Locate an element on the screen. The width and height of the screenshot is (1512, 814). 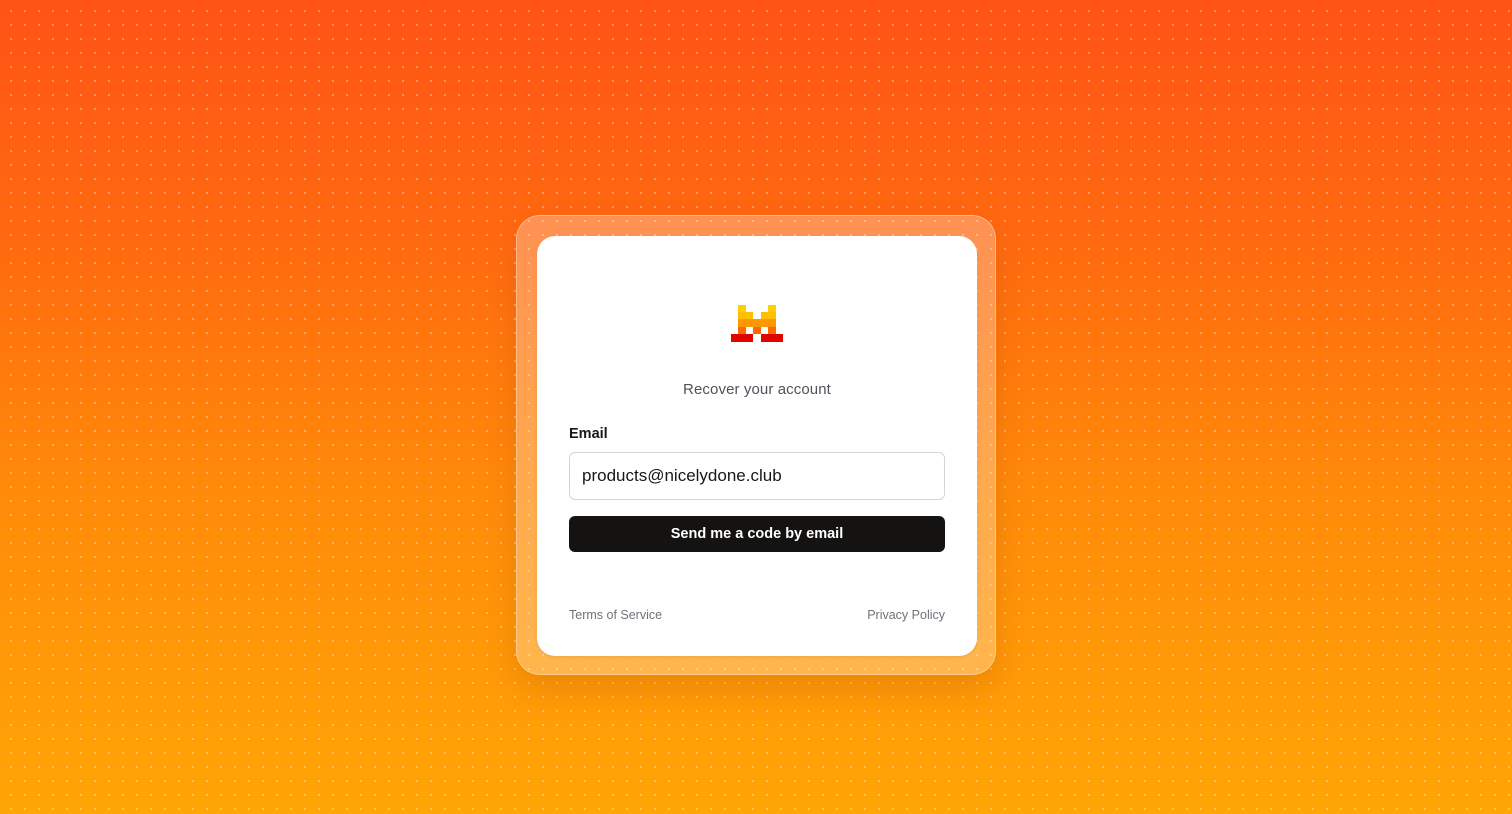
send-code-button: Send me a code by email is located at coordinates (757, 534).